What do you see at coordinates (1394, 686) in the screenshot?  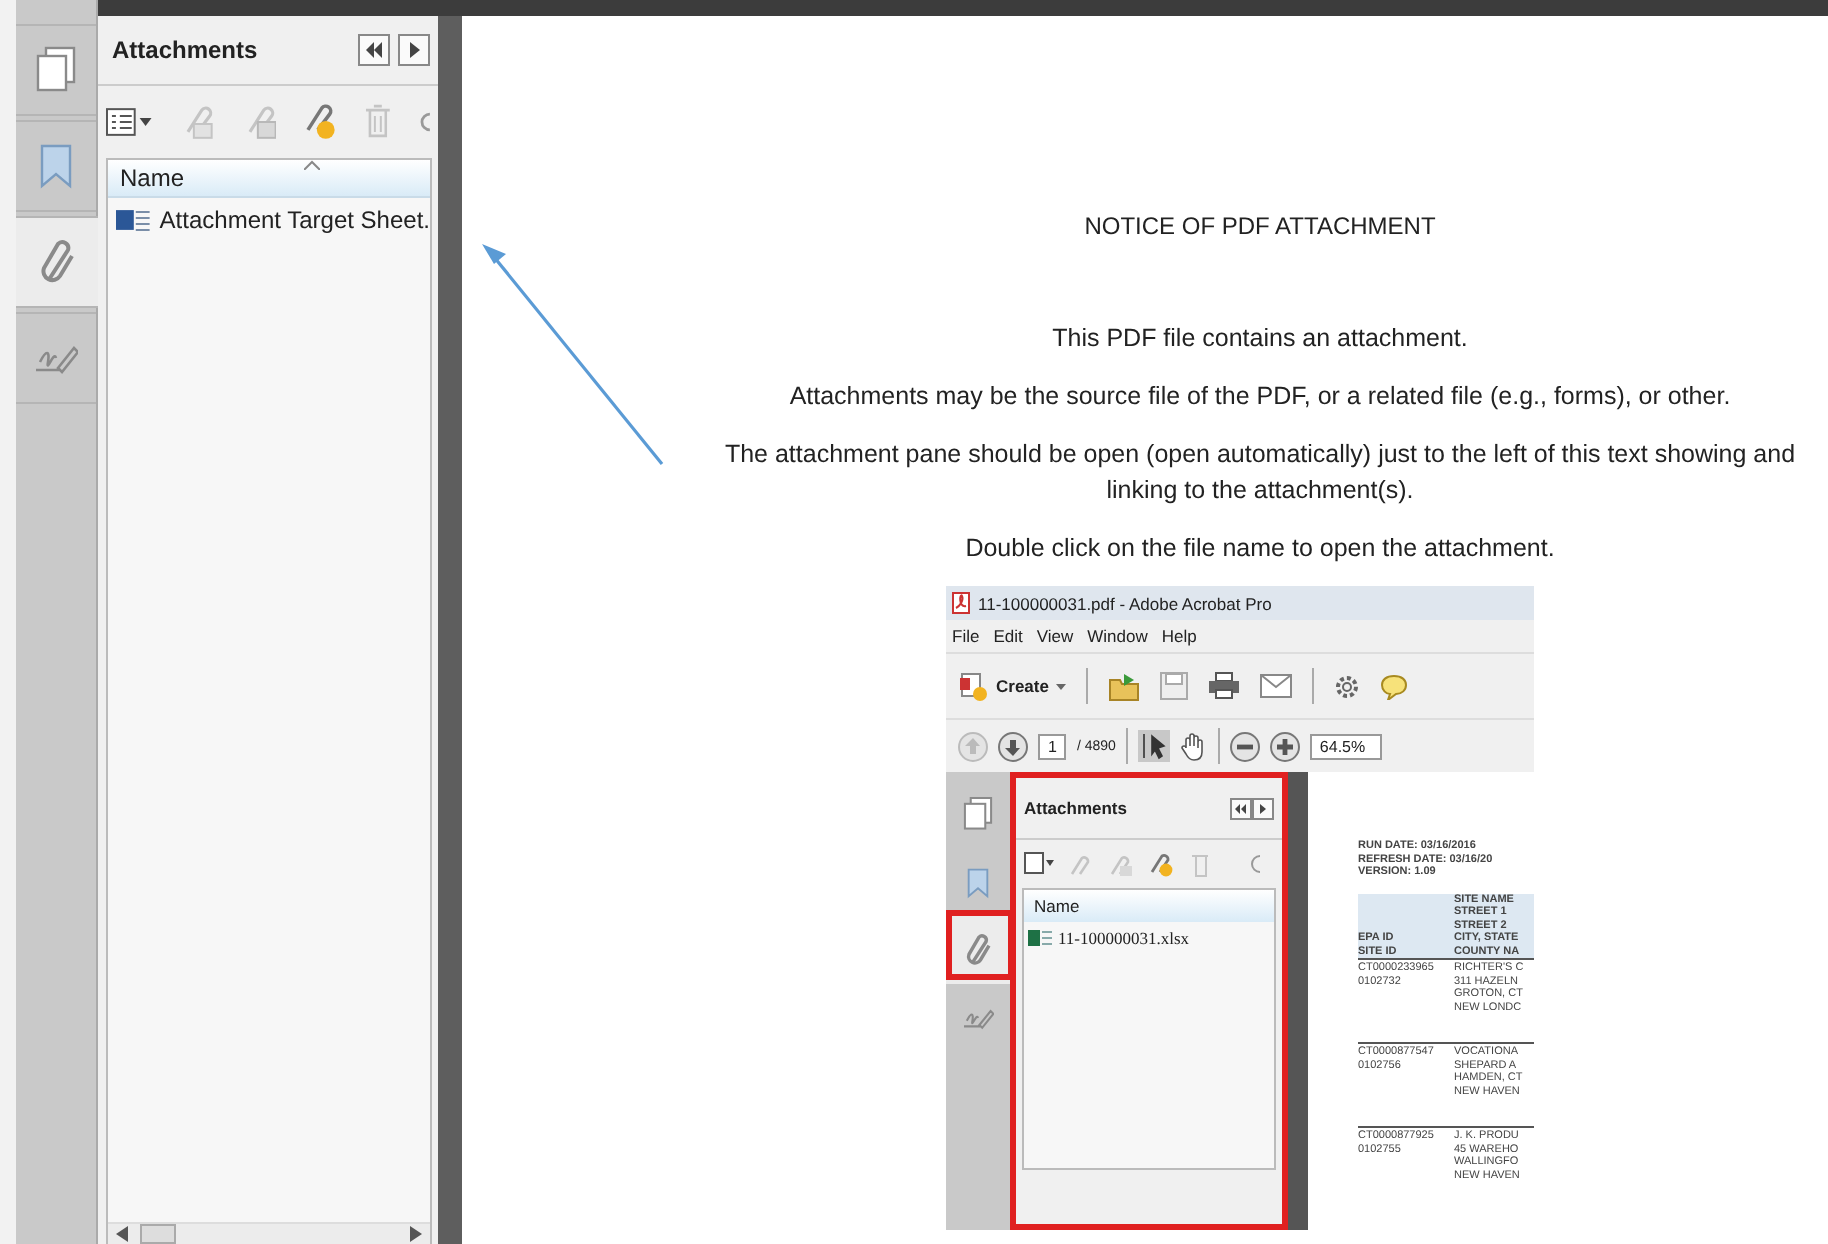 I see `comment-icon` at bounding box center [1394, 686].